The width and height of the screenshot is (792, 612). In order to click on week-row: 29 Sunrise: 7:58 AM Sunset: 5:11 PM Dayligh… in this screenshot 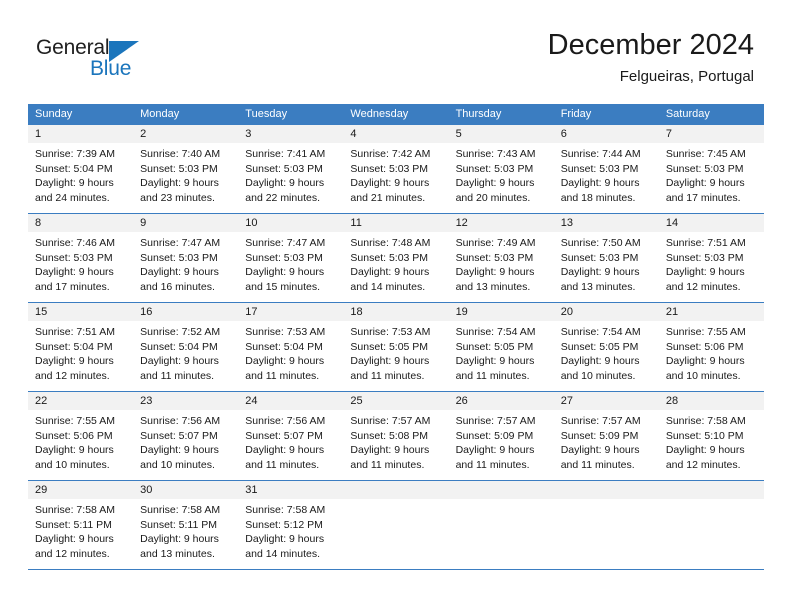, I will do `click(396, 525)`.